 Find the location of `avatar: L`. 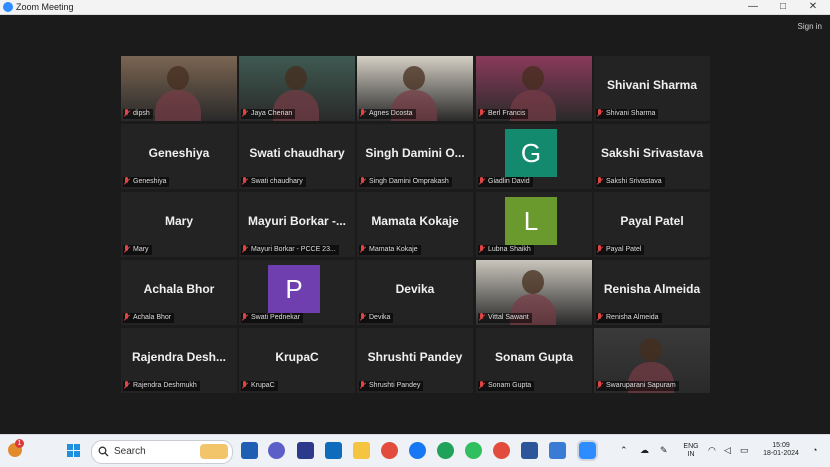

avatar: L is located at coordinates (531, 221).